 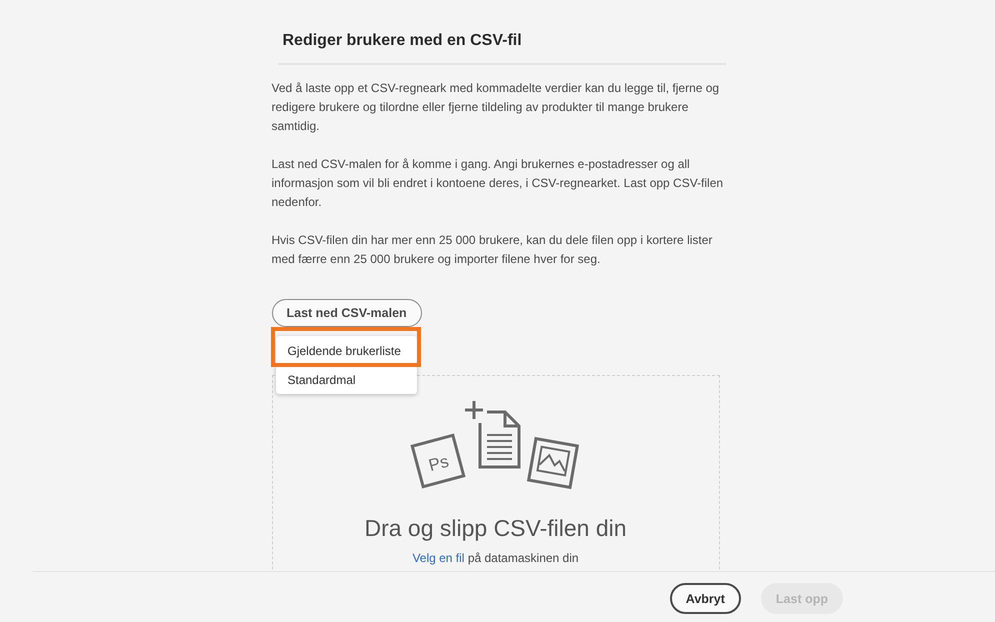 I want to click on download-template-button: Last ned CSV-malen, so click(x=347, y=313).